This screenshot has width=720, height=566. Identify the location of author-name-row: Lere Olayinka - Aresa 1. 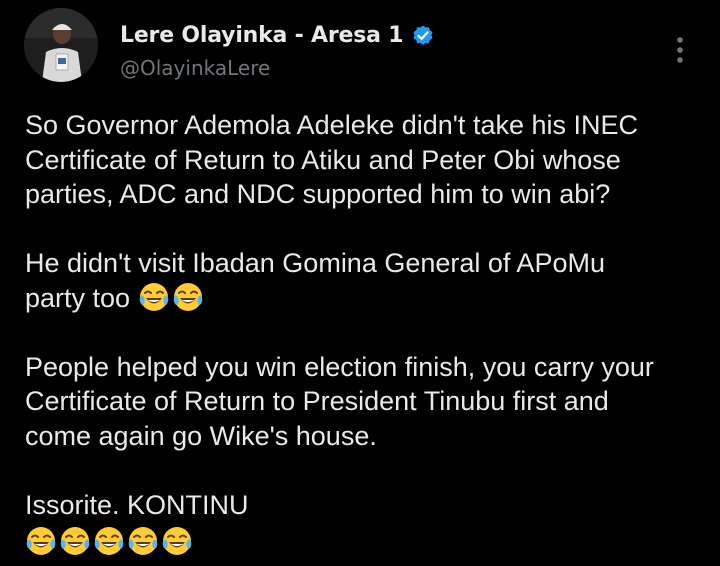
(277, 35).